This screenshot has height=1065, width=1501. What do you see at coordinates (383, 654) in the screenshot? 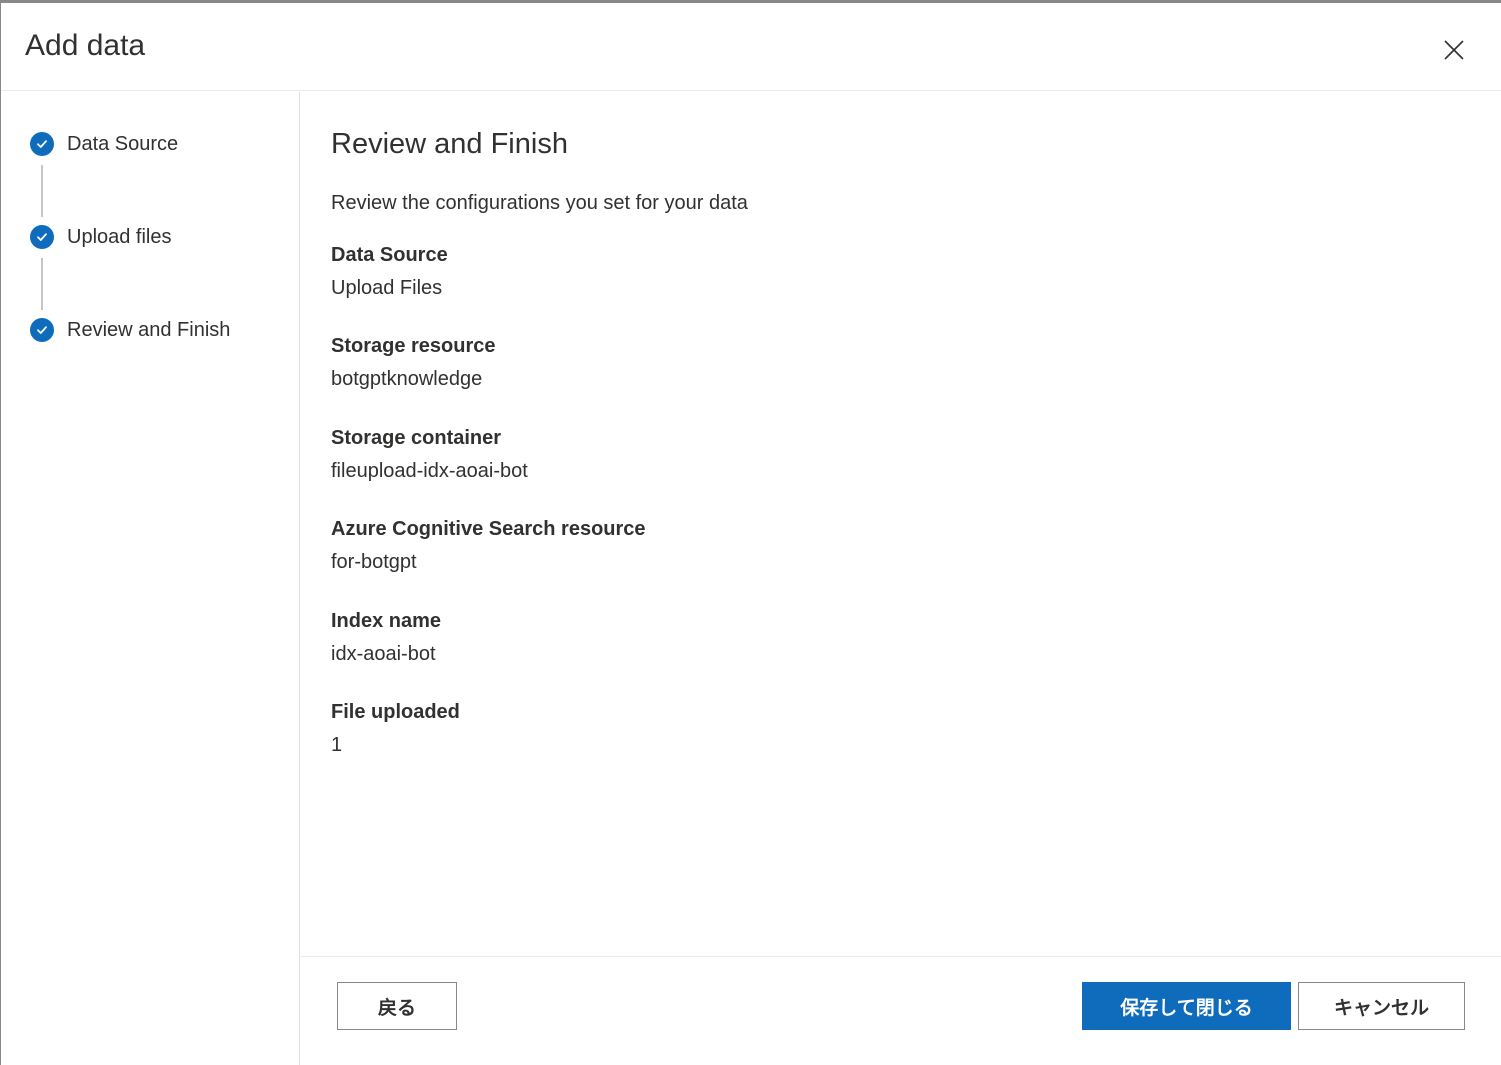
I see `field-value: idx-aoai-bot` at bounding box center [383, 654].